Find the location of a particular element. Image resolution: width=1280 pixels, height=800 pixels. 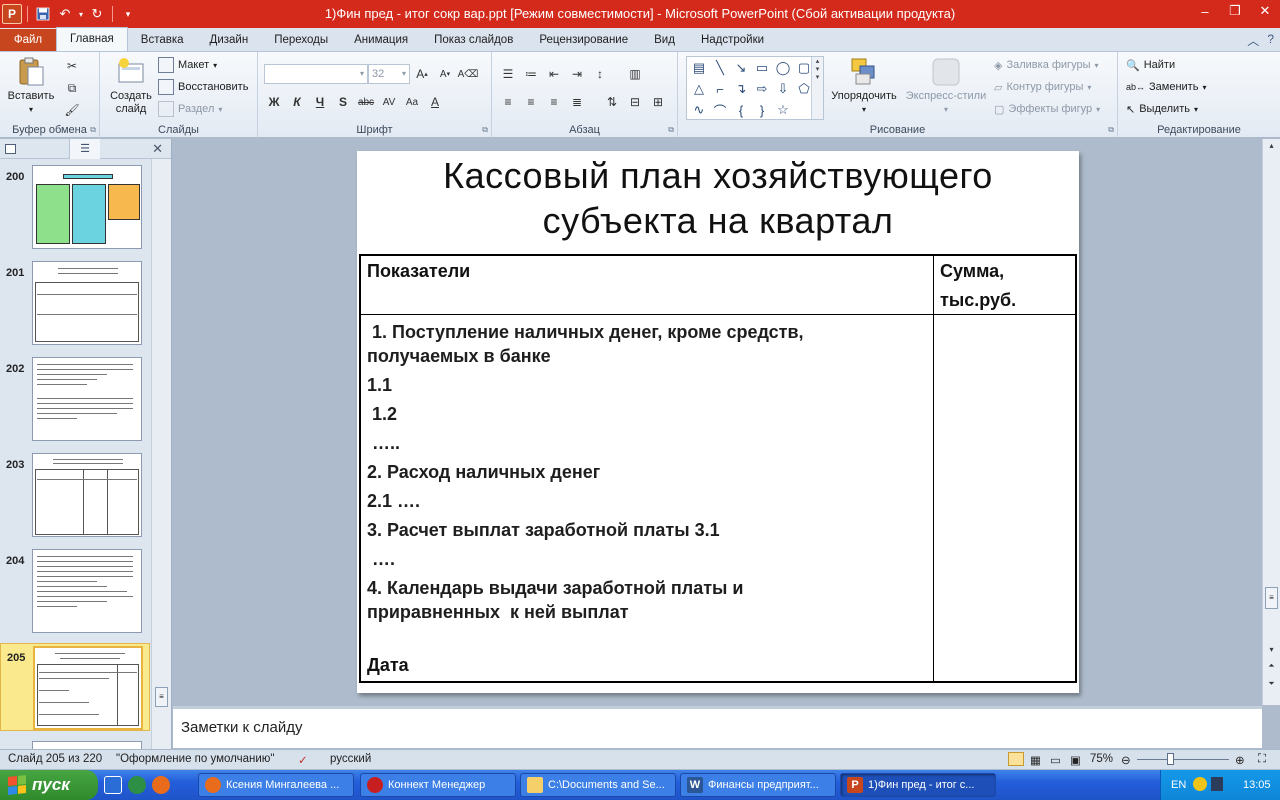

slide-thumbnail-204: 204 is located at coordinates (75, 591).